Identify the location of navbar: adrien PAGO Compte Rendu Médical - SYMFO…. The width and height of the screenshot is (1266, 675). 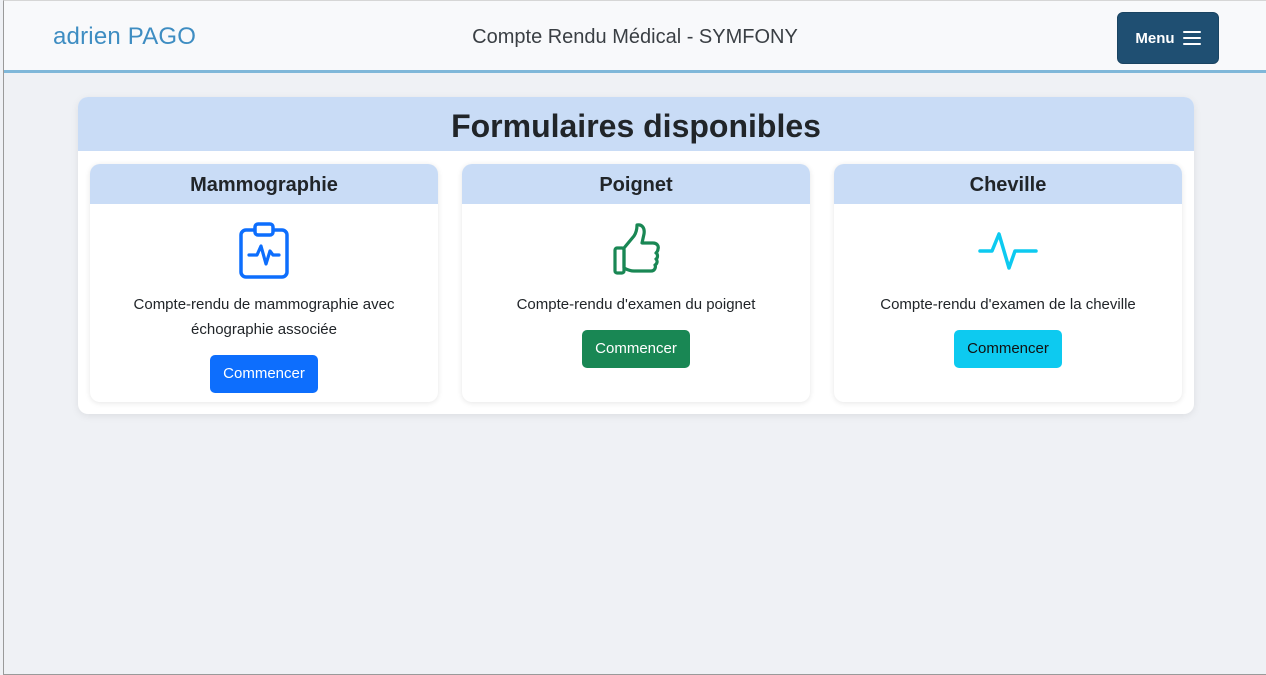
(635, 37).